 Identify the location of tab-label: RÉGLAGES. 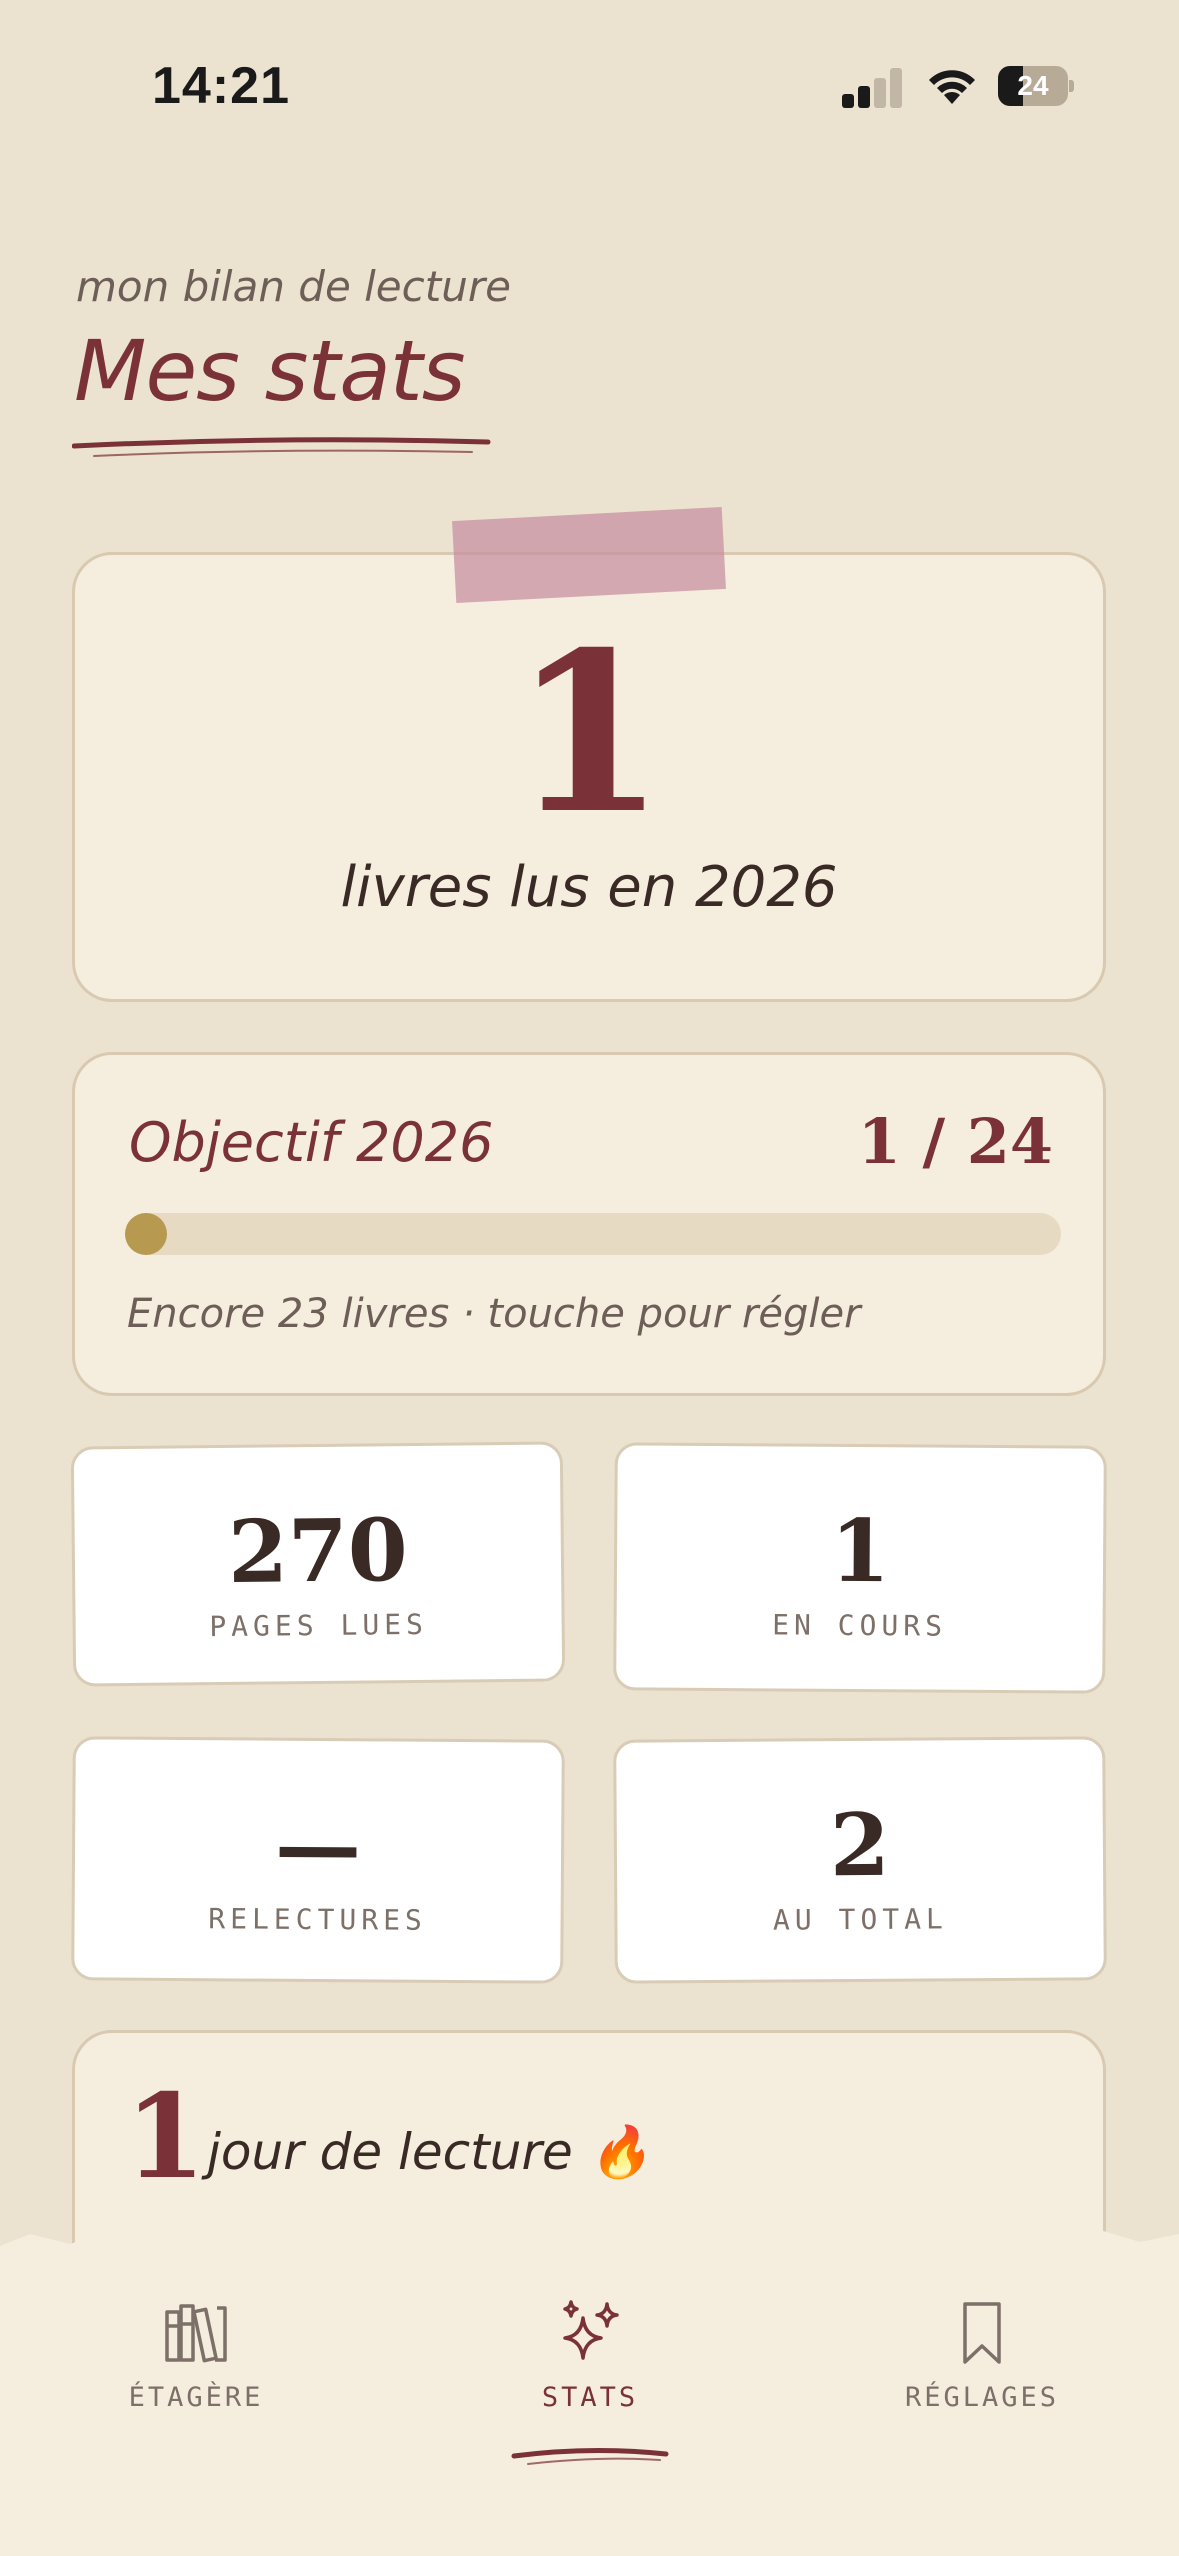
(982, 2397).